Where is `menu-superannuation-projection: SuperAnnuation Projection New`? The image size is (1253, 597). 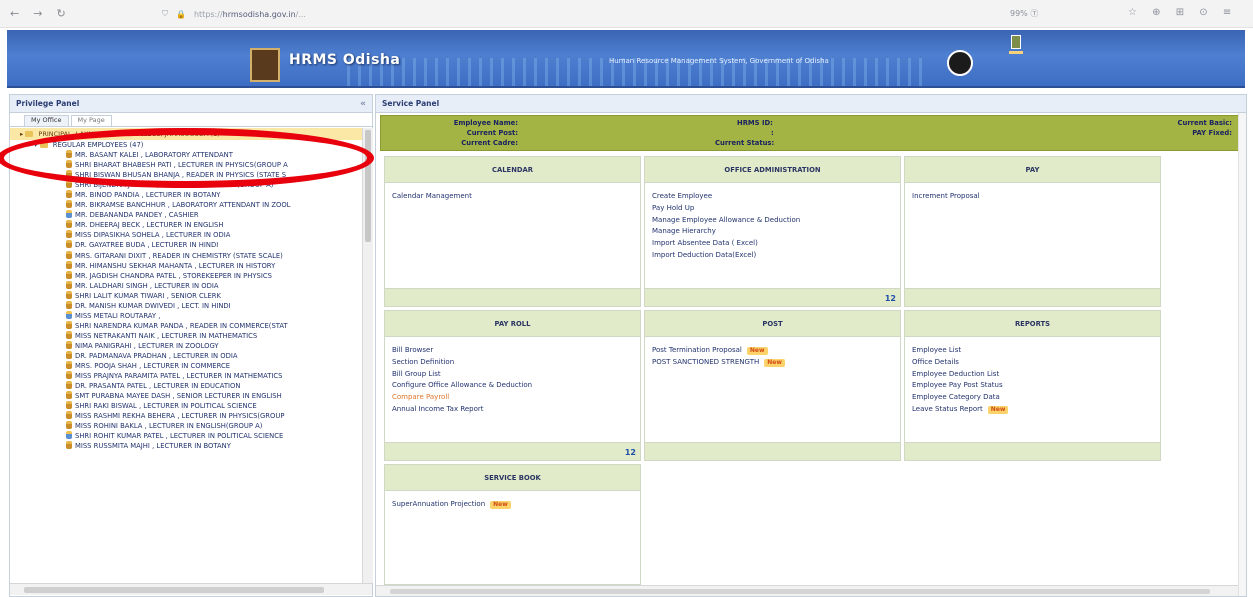 menu-superannuation-projection: SuperAnnuation Projection New is located at coordinates (516, 505).